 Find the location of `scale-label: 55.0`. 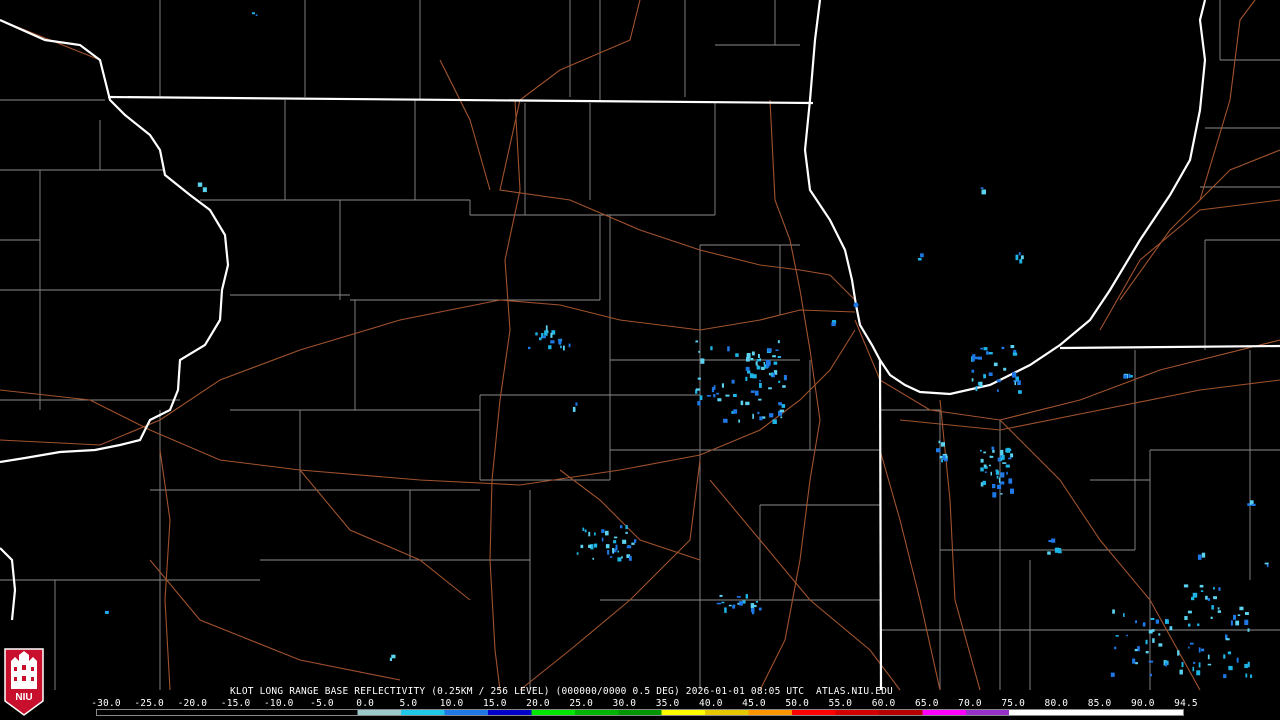

scale-label: 55.0 is located at coordinates (840, 703).